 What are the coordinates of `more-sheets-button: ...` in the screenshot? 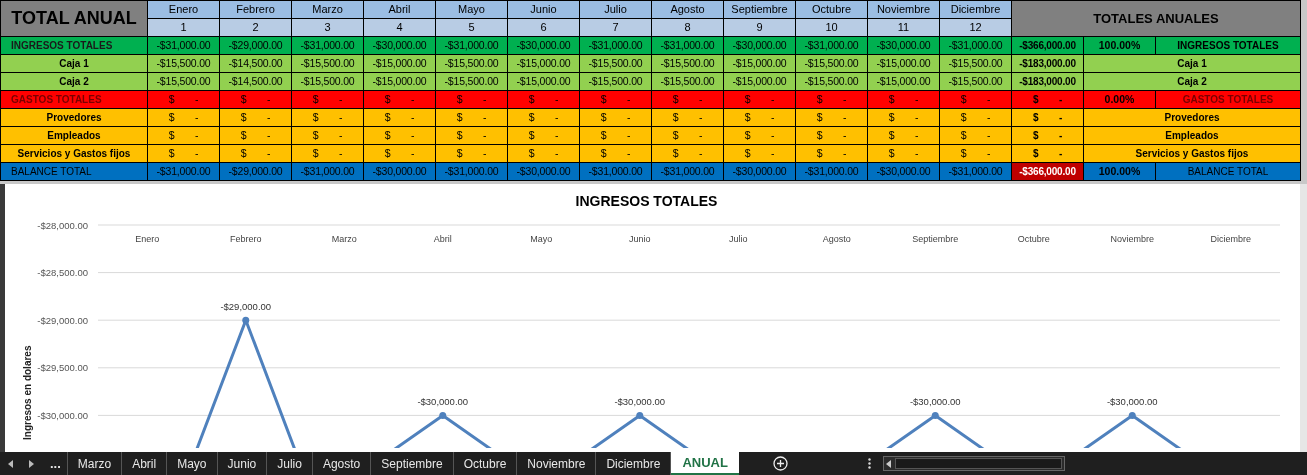 It's located at (56, 463).